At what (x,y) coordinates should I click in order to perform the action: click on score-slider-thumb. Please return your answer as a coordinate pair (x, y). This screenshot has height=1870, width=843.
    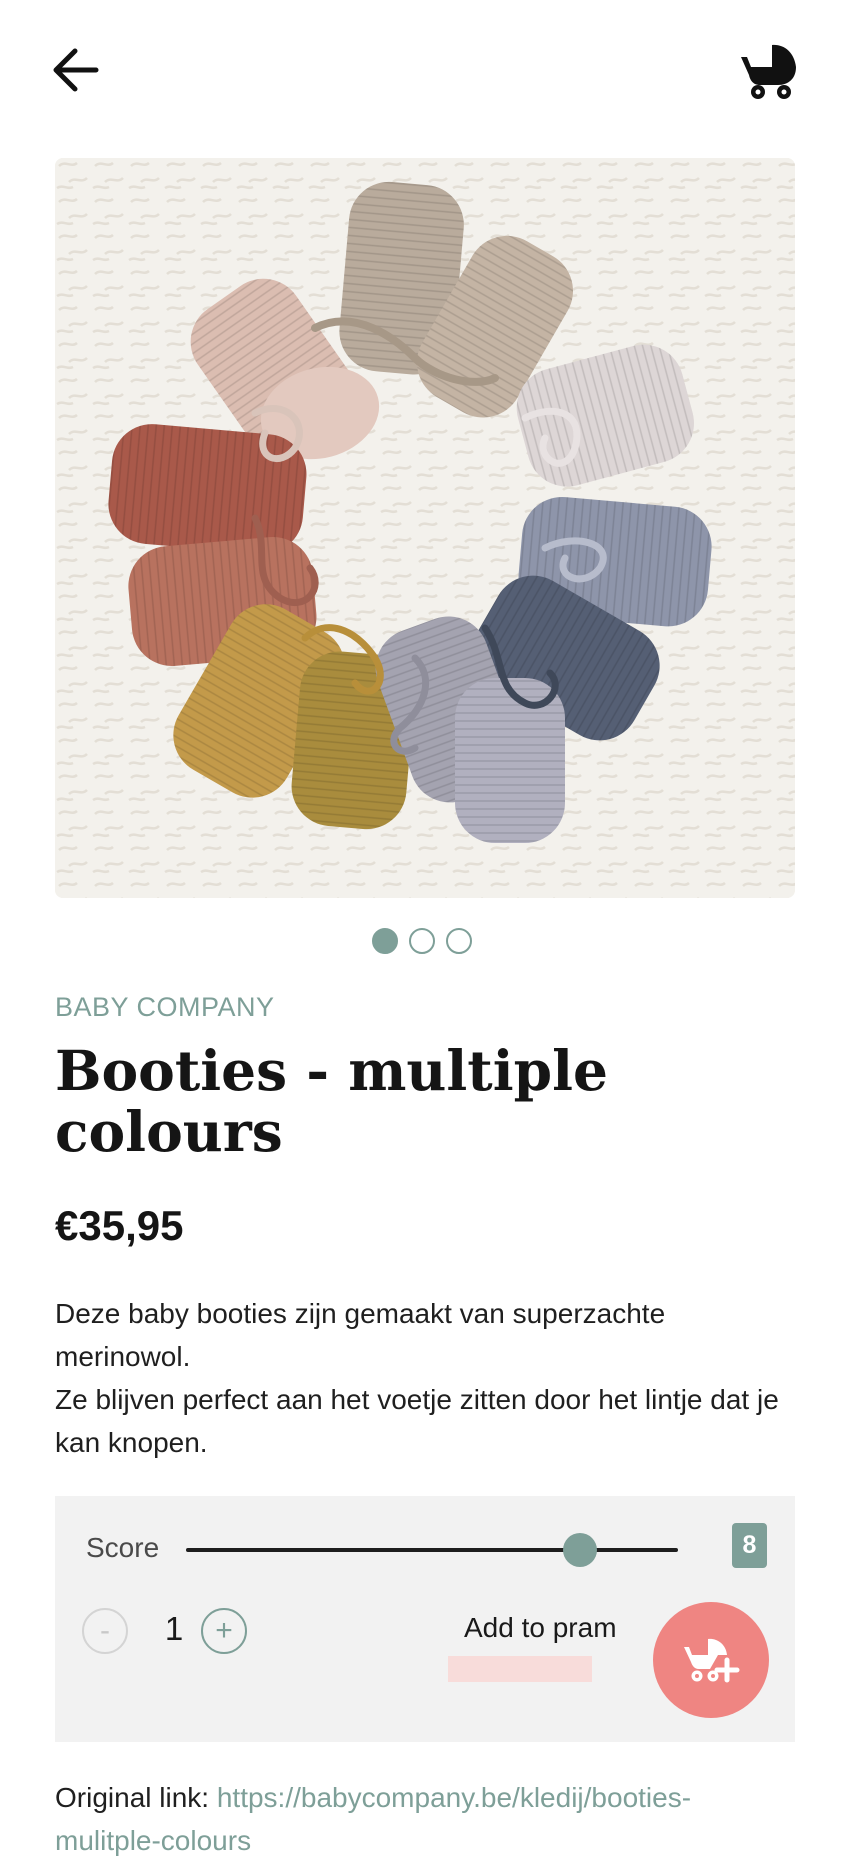
    Looking at the image, I should click on (579, 1550).